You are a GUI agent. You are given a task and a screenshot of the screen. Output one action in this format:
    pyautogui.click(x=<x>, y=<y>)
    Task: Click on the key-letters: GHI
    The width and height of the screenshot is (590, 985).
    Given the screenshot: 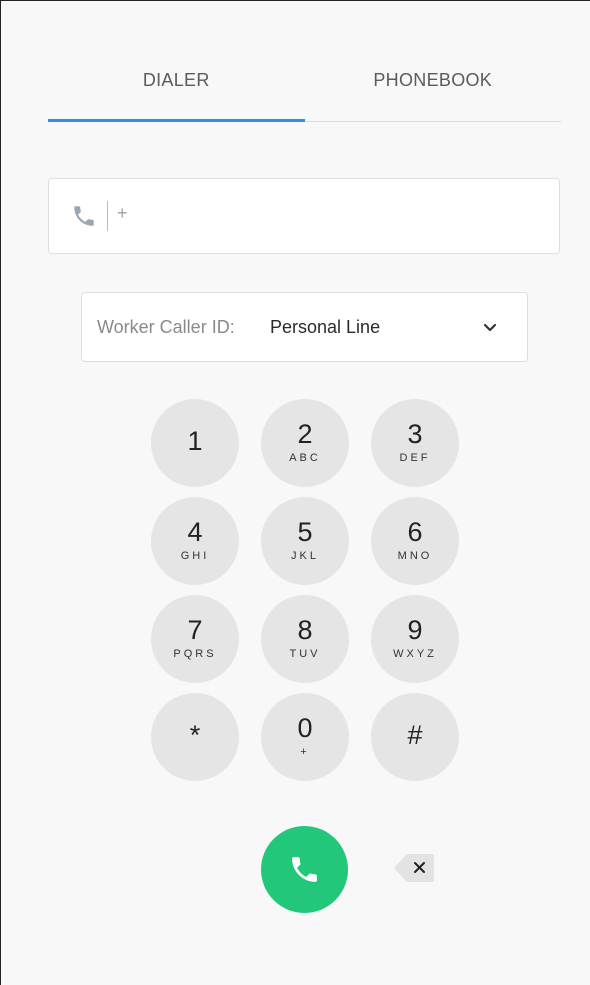 What is the action you would take?
    pyautogui.click(x=195, y=556)
    